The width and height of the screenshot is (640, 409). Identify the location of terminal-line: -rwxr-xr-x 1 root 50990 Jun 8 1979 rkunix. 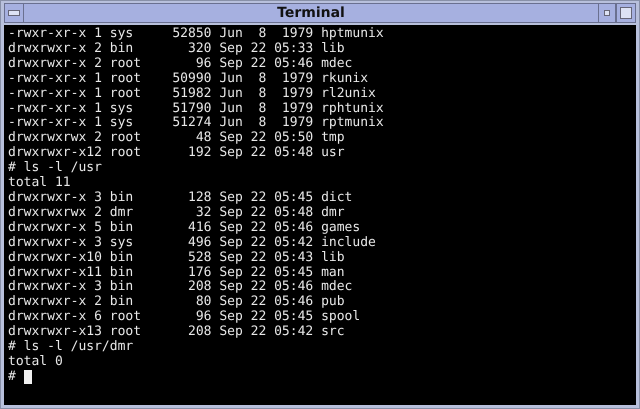
(189, 79).